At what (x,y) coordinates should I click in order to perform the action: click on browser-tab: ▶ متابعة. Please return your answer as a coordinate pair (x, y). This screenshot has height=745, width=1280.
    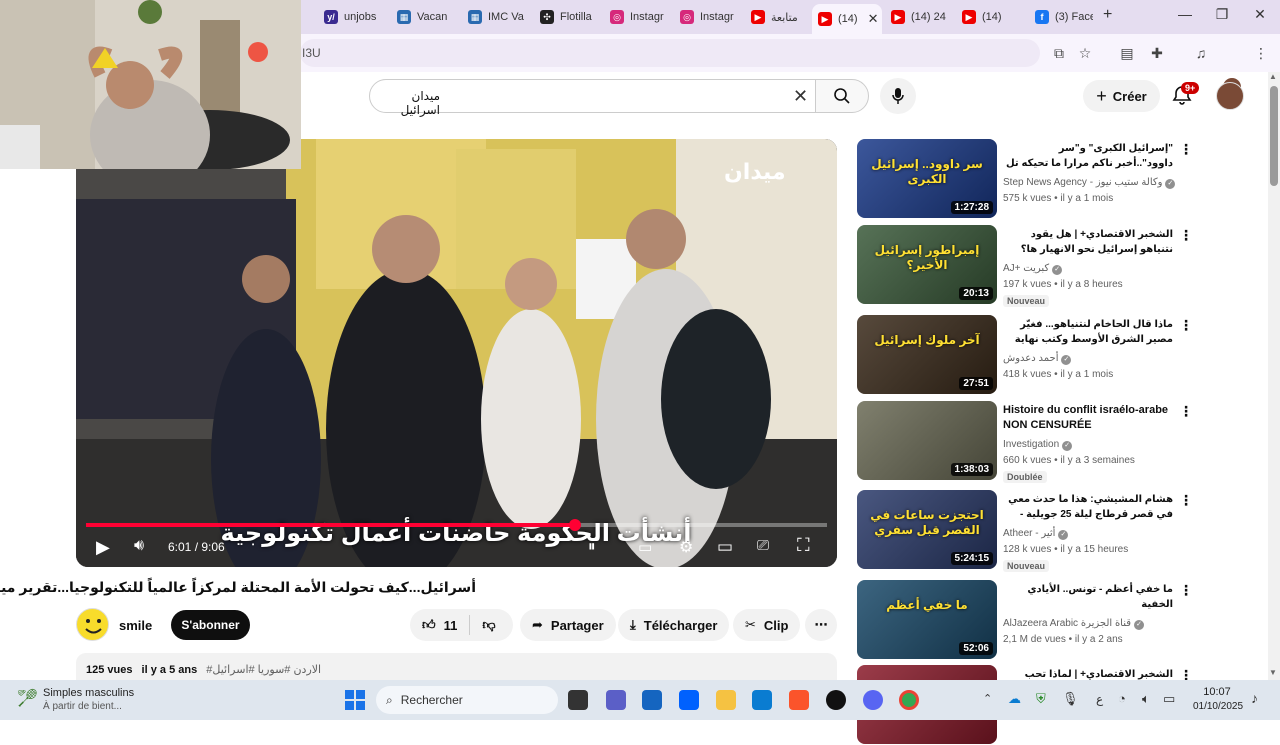
    Looking at the image, I should click on (777, 17).